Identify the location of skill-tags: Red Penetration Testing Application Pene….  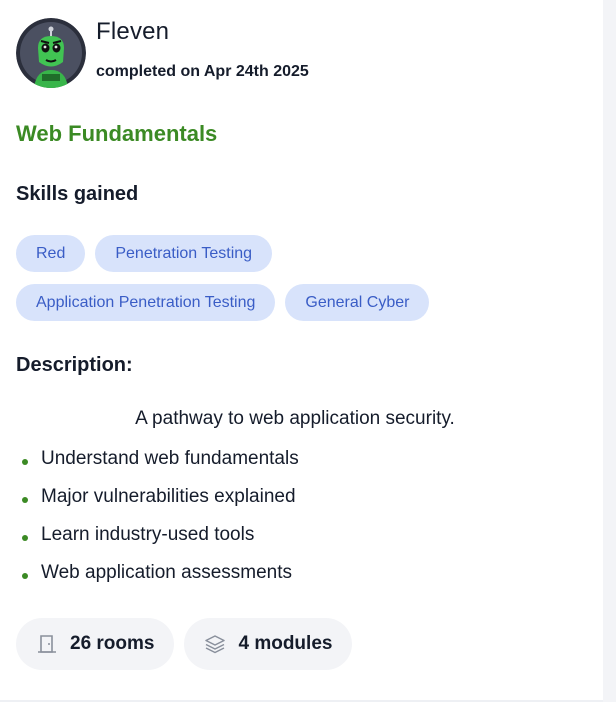
(256, 278).